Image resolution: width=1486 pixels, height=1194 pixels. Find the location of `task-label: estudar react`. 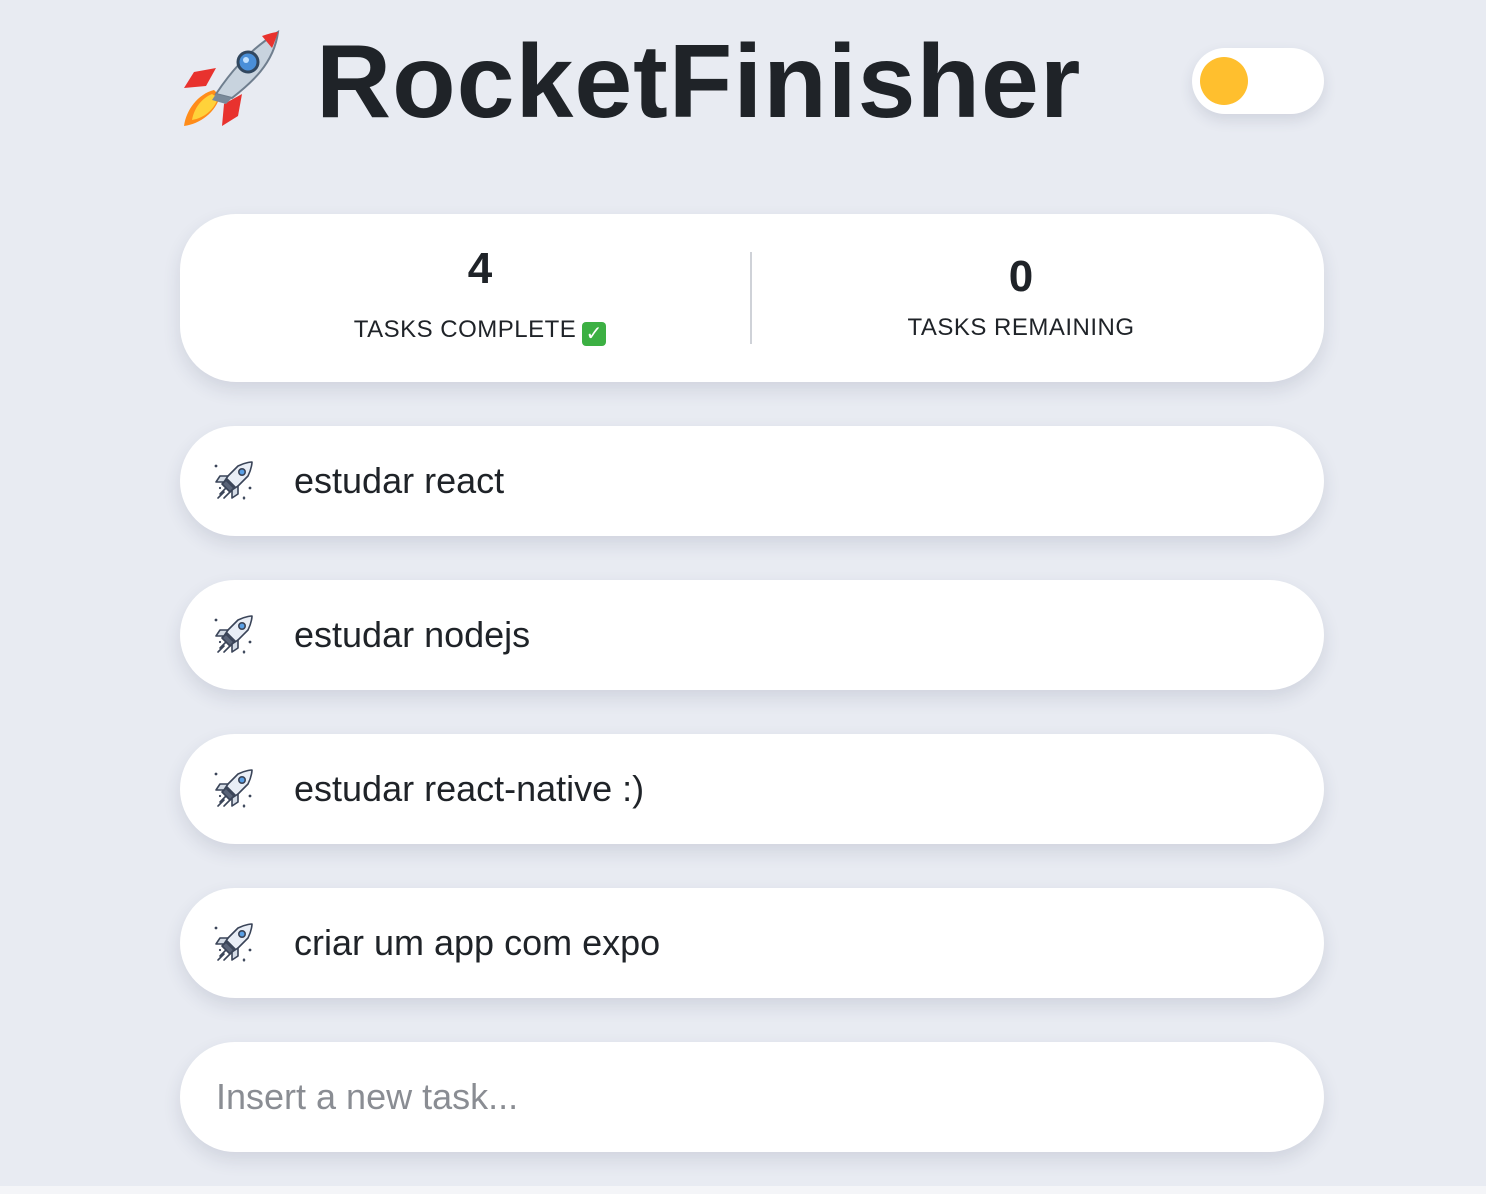

task-label: estudar react is located at coordinates (399, 480).